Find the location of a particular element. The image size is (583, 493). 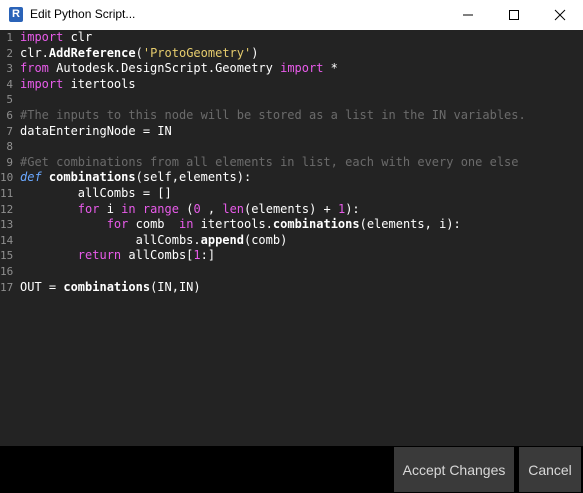

code-text: import itertools is located at coordinates (78, 85).